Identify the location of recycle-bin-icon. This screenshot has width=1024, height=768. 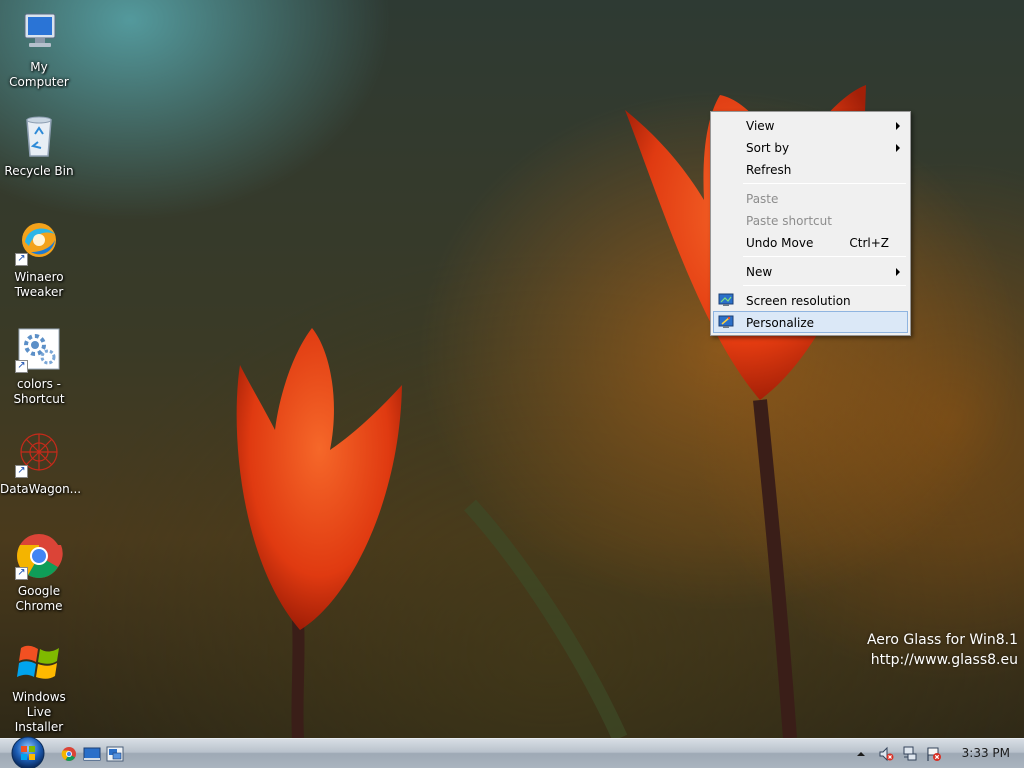
(39, 136).